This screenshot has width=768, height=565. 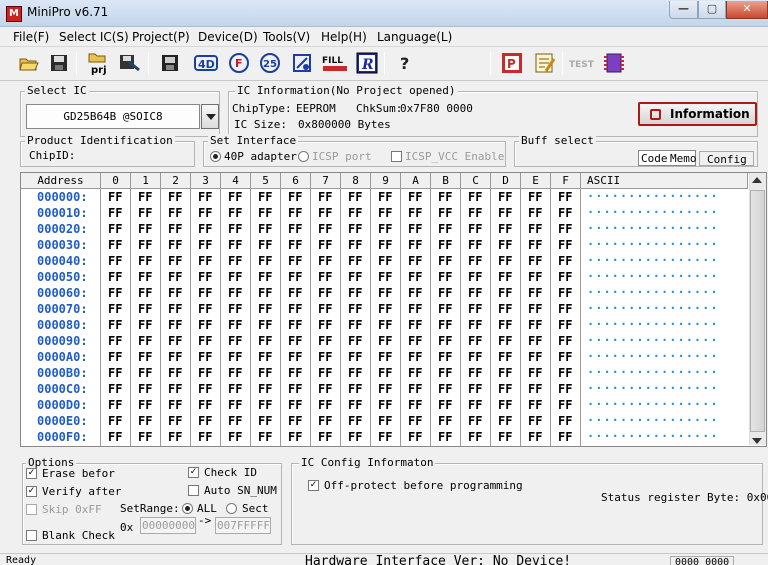 What do you see at coordinates (313, 485) in the screenshot?
I see `checkbox-off-protect: ✓` at bounding box center [313, 485].